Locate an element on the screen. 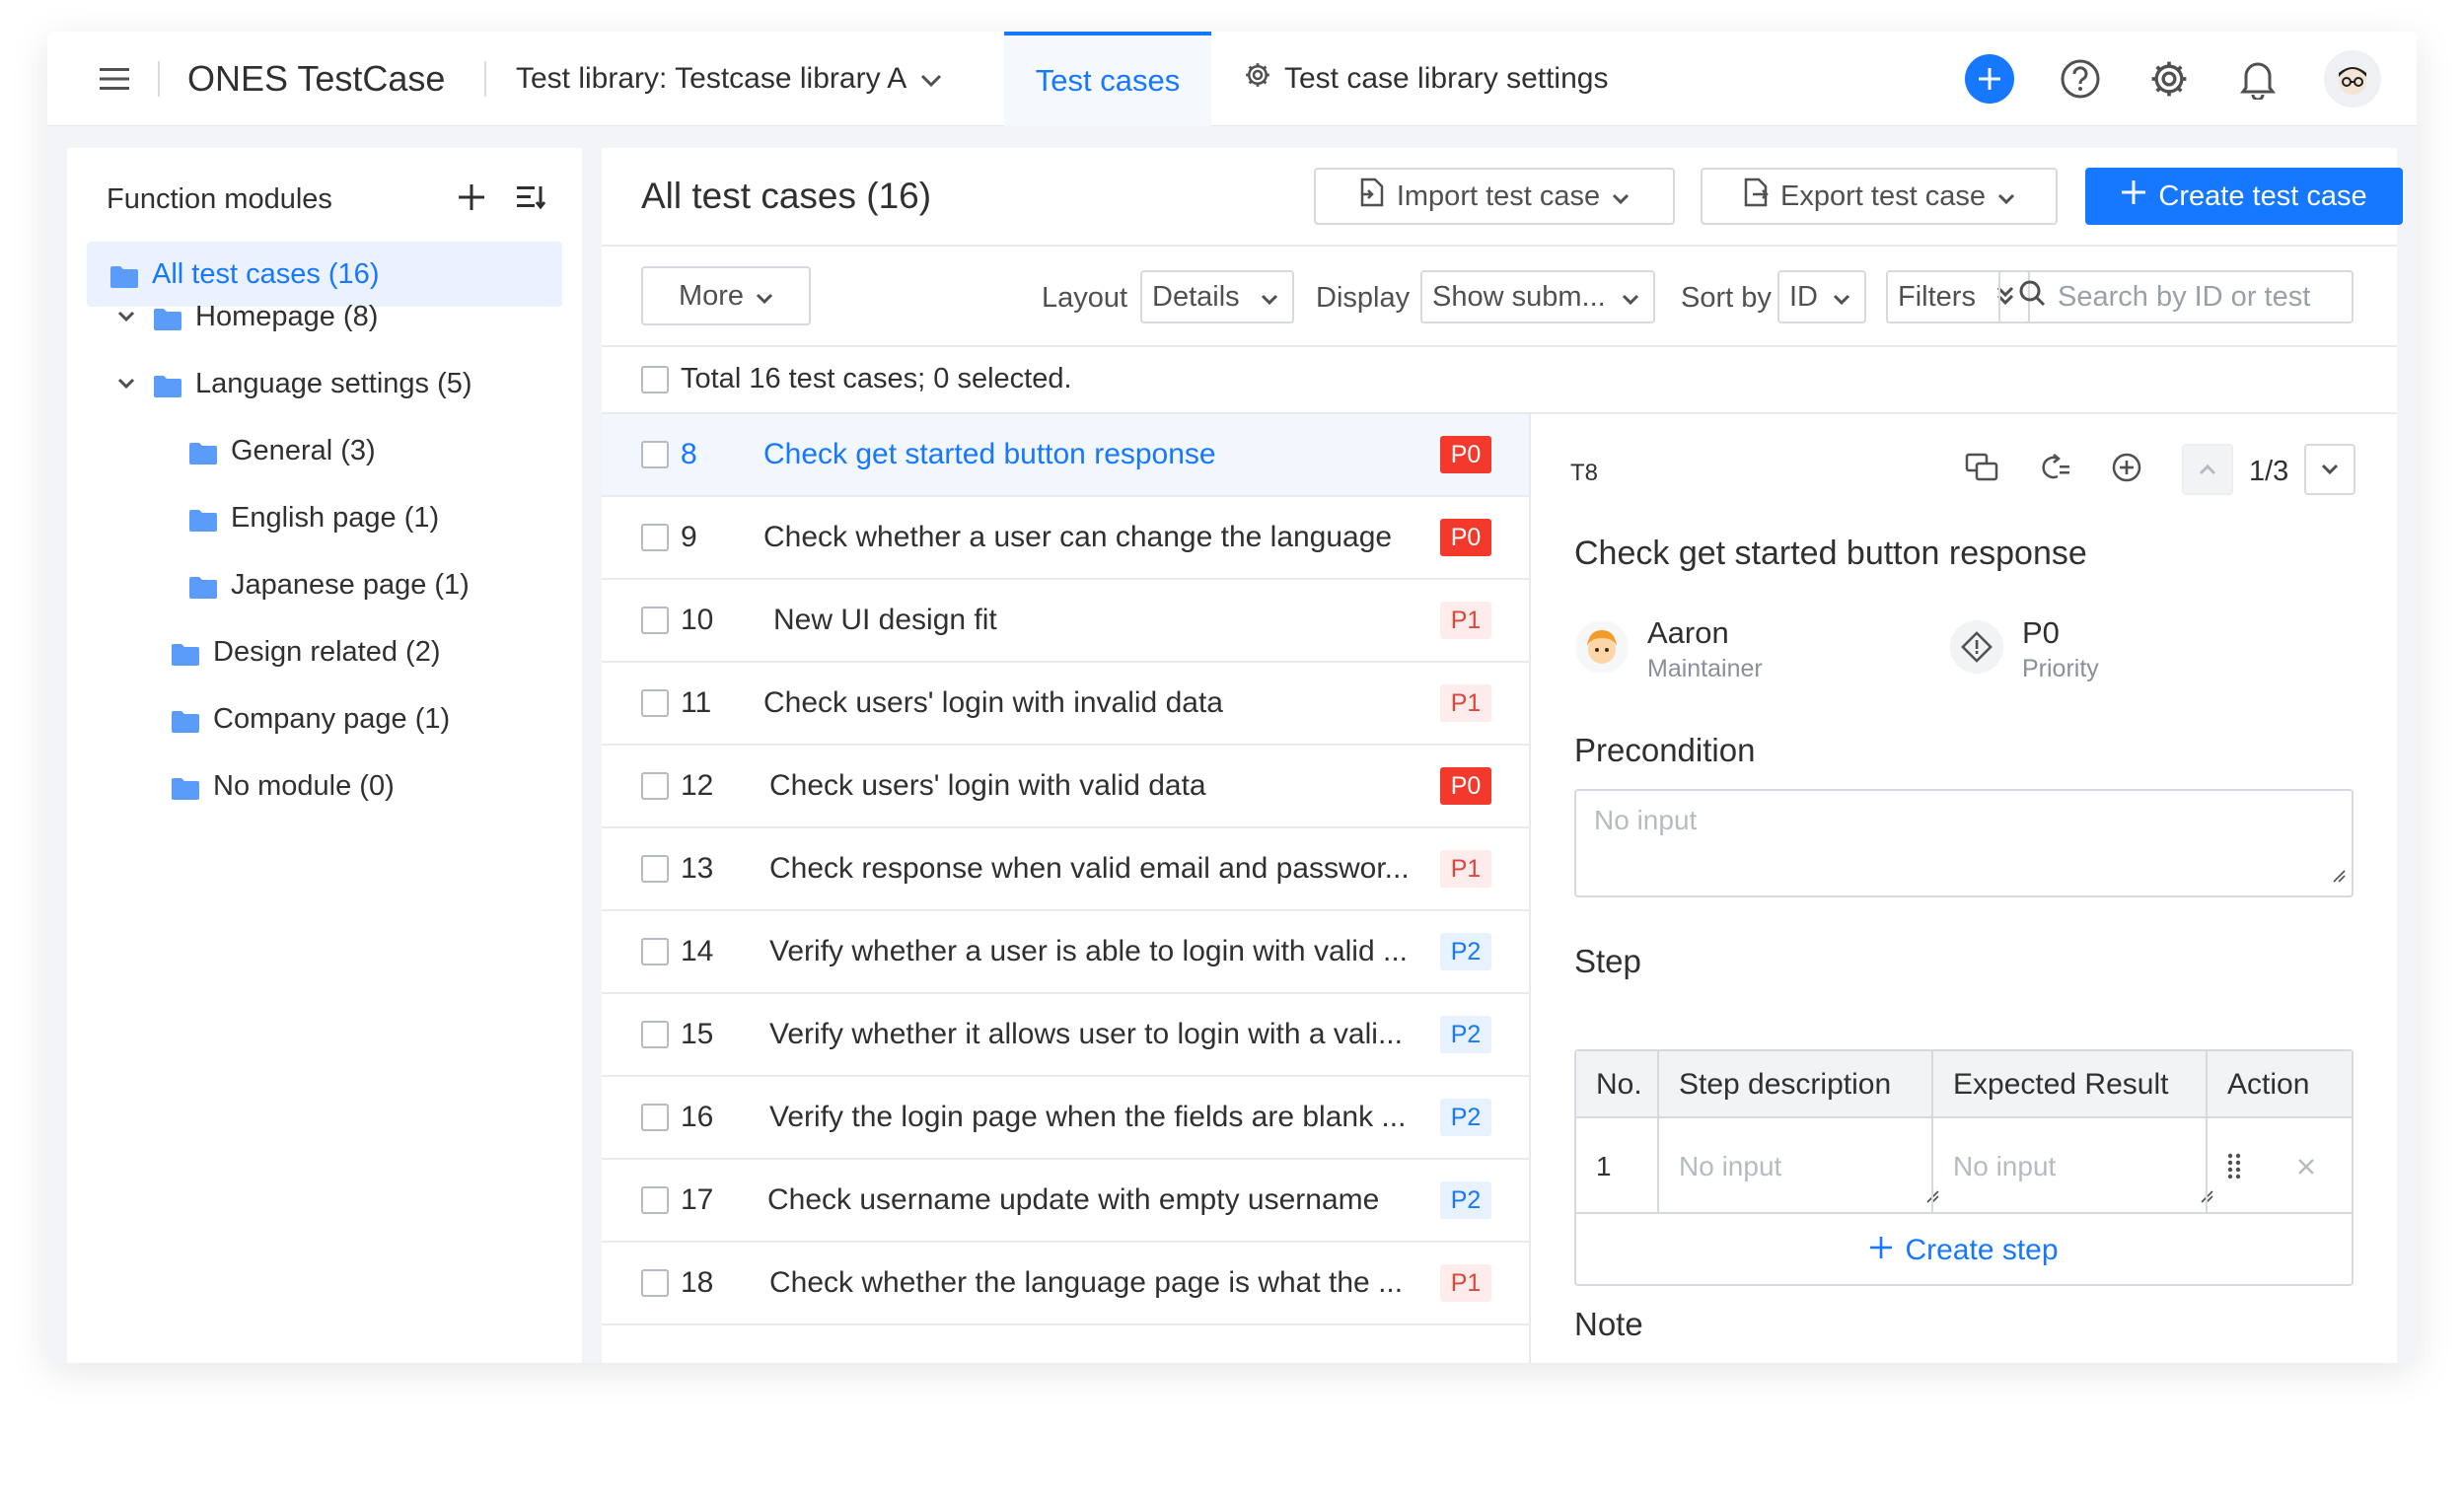  precondition-input: No input is located at coordinates (1964, 843).